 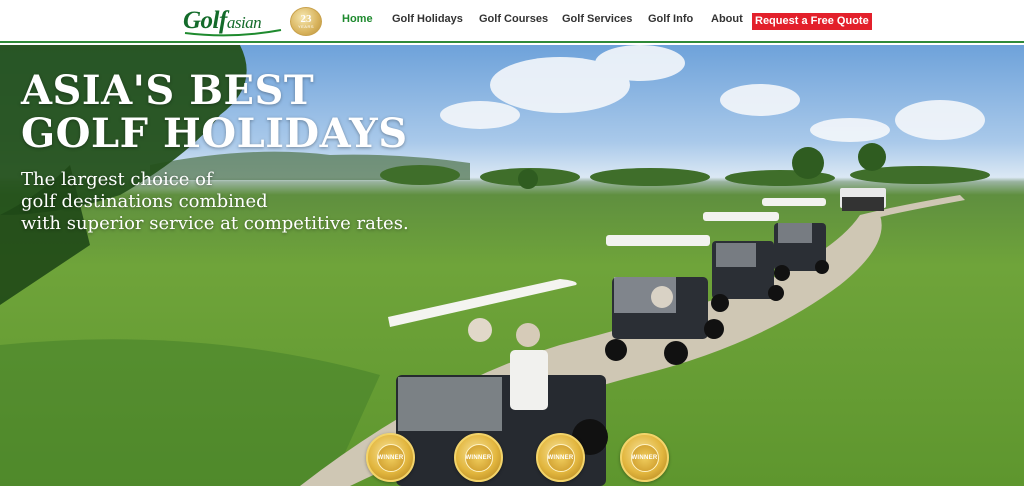 What do you see at coordinates (670, 19) in the screenshot?
I see `nav-golf-info: Golf Info` at bounding box center [670, 19].